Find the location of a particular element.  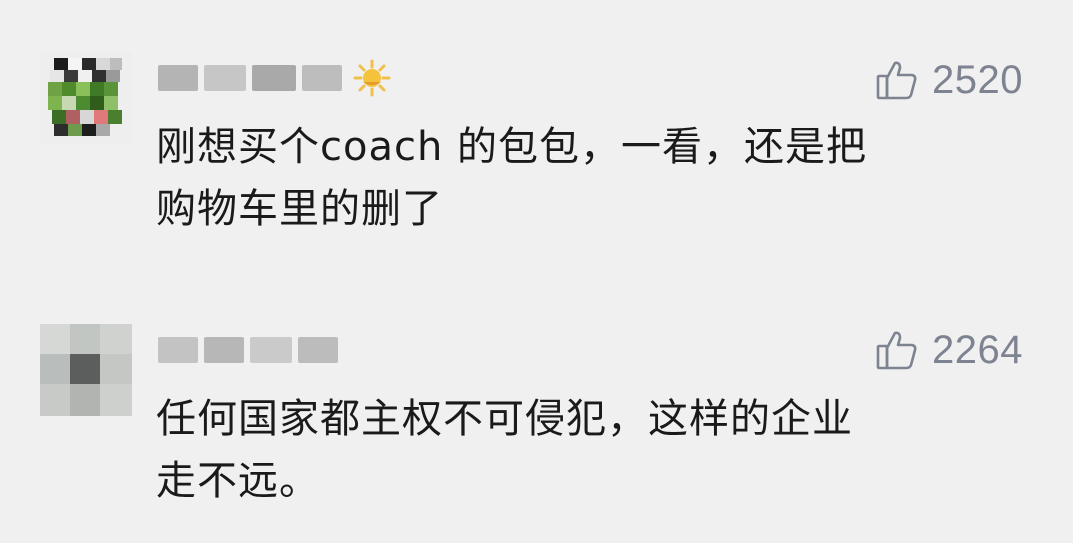

like-button: 2264 is located at coordinates (948, 350).